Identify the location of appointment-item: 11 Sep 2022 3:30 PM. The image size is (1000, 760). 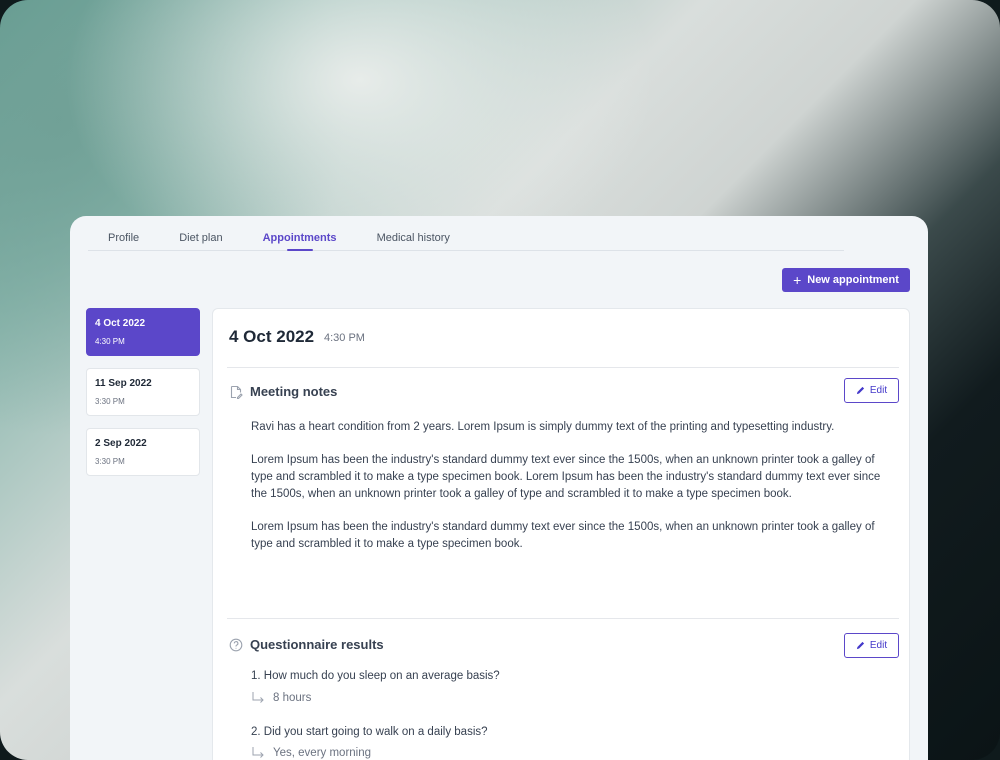
(143, 392).